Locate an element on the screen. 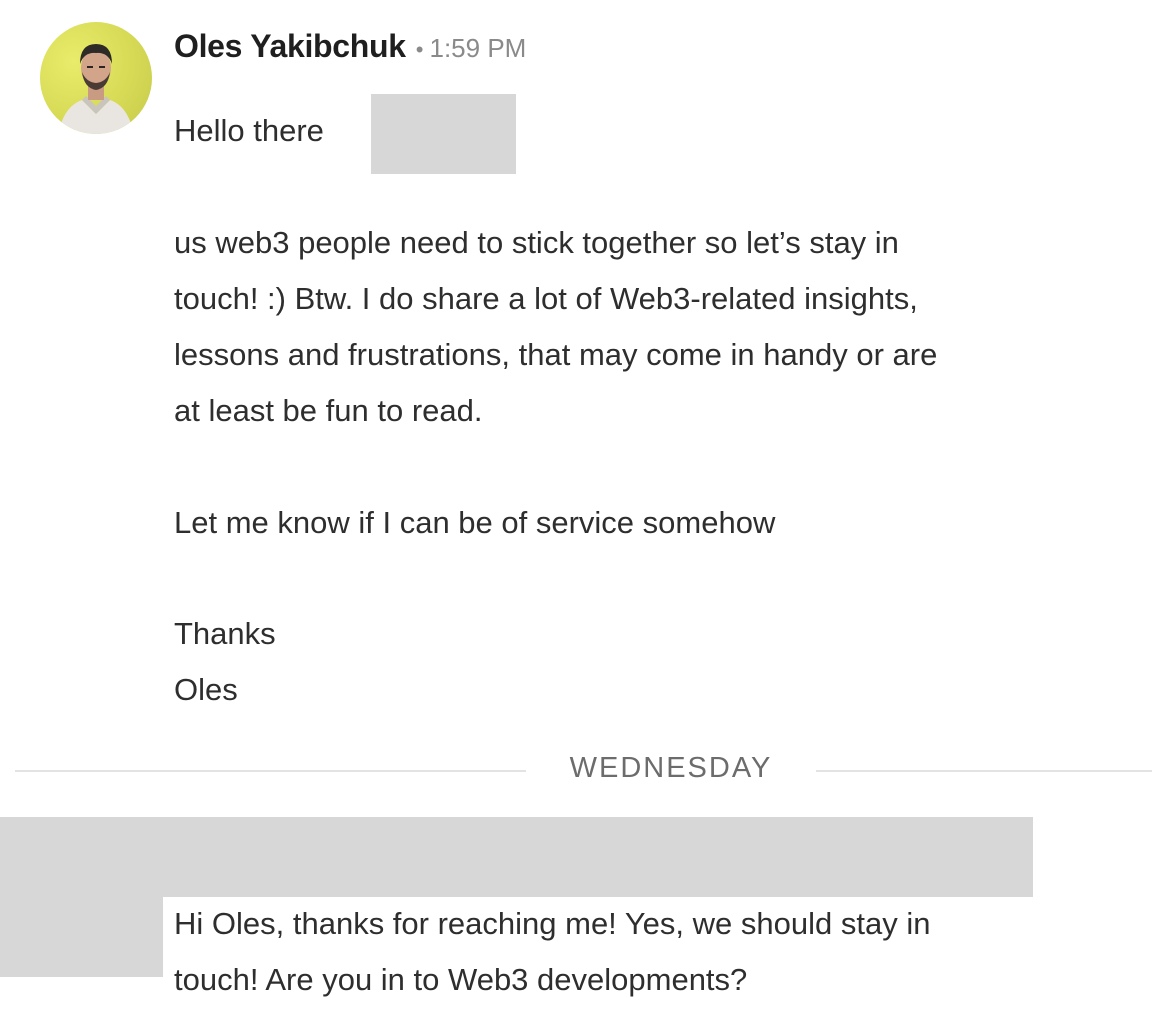 The height and width of the screenshot is (1032, 1152). person-portrait-icon is located at coordinates (96, 89).